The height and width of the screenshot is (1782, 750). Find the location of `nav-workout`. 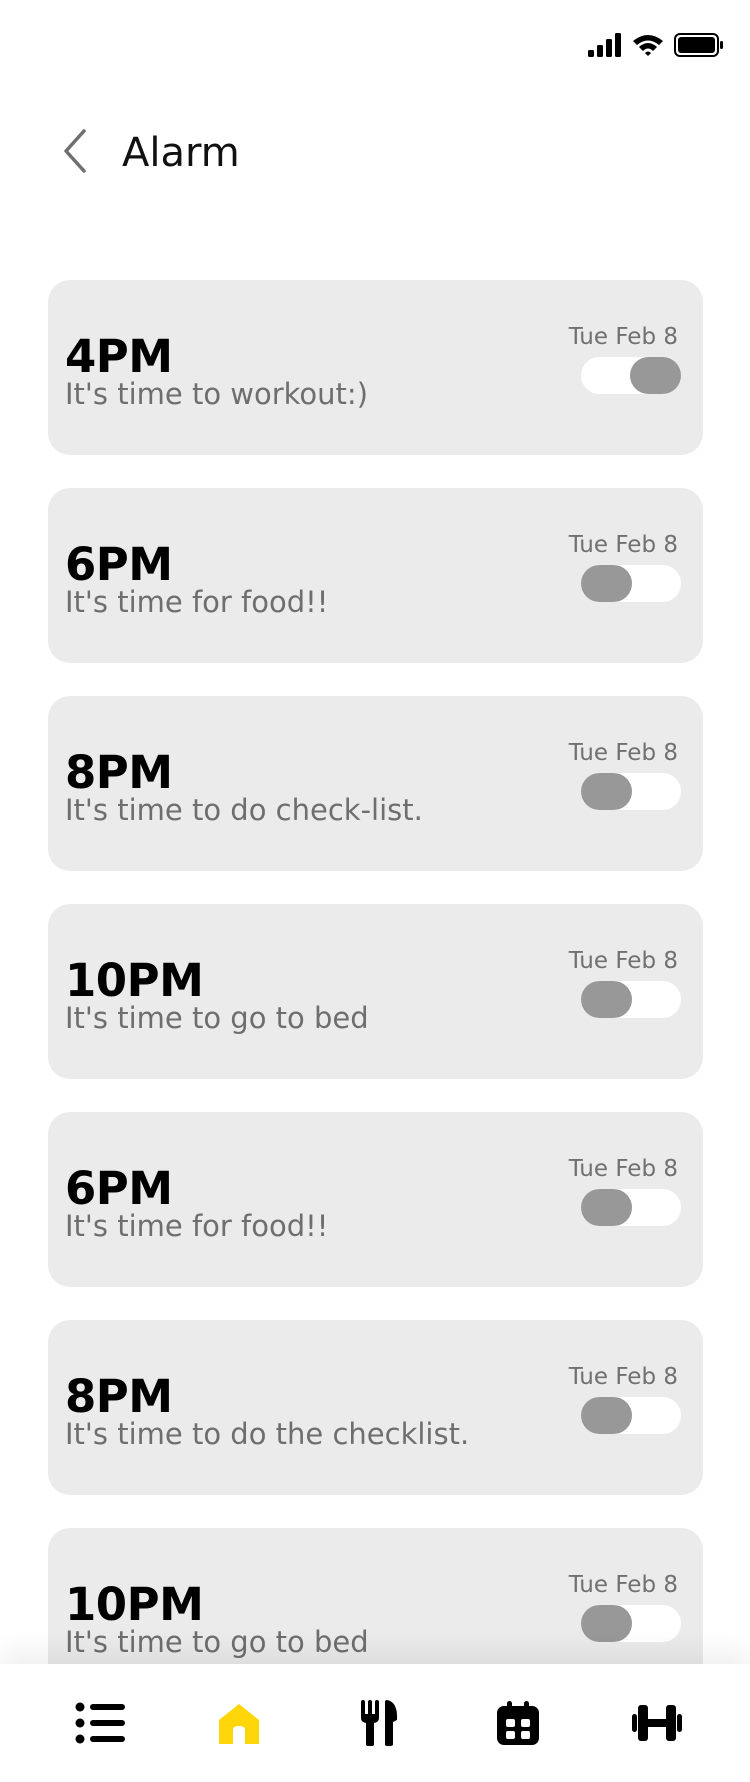

nav-workout is located at coordinates (657, 1723).